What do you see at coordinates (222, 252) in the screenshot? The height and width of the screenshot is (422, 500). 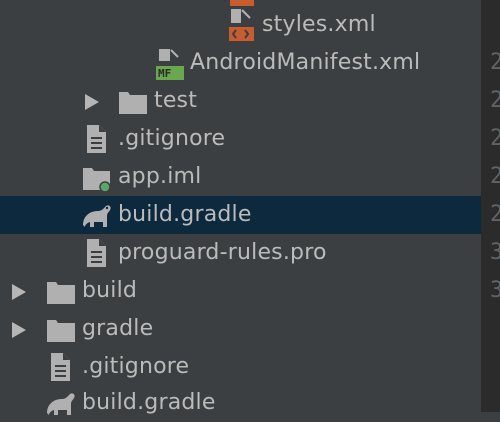 I see `tree-row-label: proguard-rules.pro` at bounding box center [222, 252].